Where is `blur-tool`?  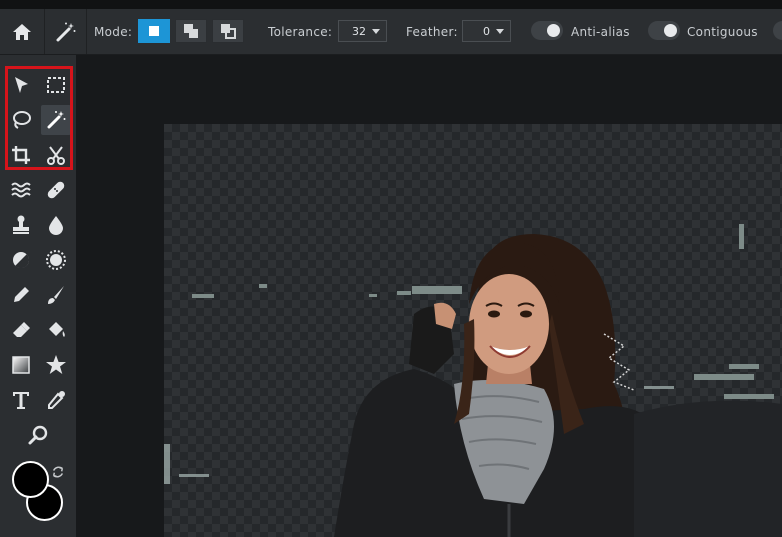
blur-tool is located at coordinates (56, 225).